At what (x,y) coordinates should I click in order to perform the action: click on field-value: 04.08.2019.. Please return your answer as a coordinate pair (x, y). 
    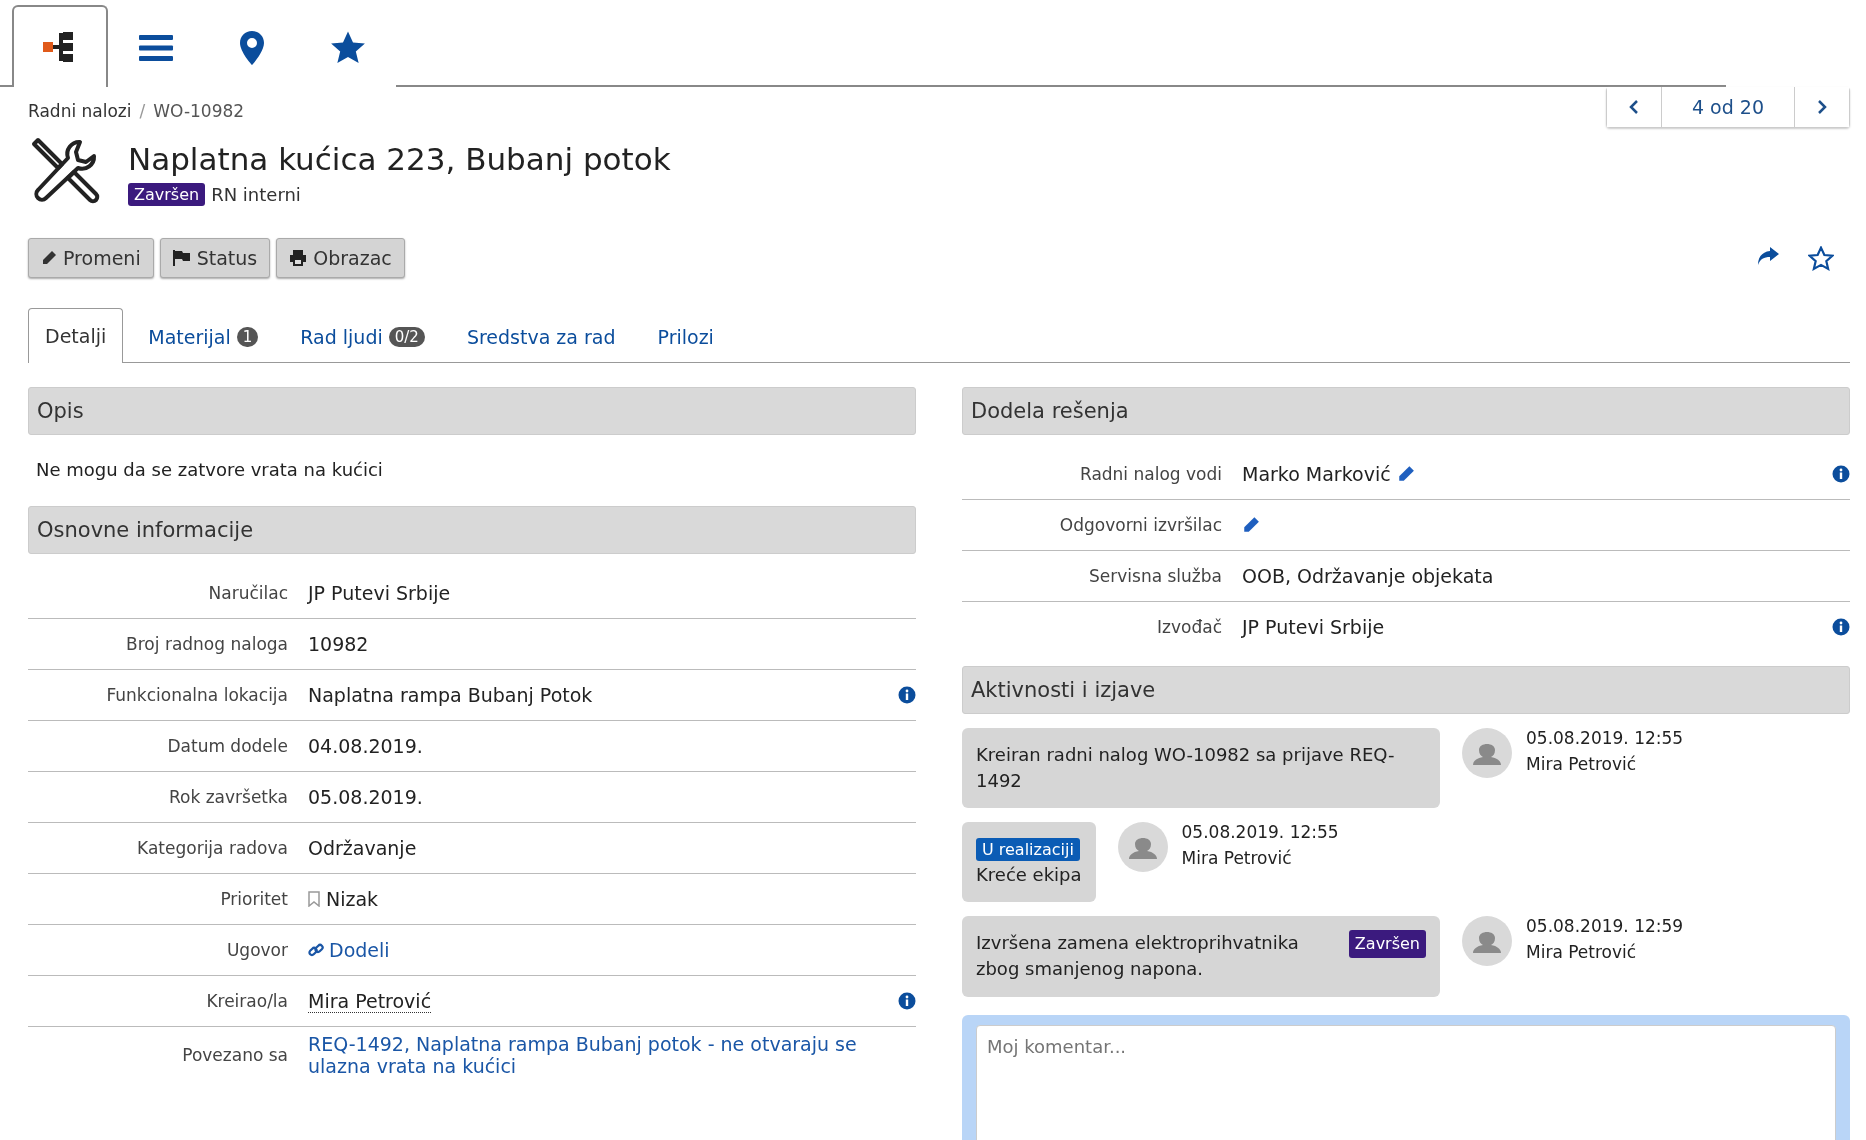
    Looking at the image, I should click on (365, 746).